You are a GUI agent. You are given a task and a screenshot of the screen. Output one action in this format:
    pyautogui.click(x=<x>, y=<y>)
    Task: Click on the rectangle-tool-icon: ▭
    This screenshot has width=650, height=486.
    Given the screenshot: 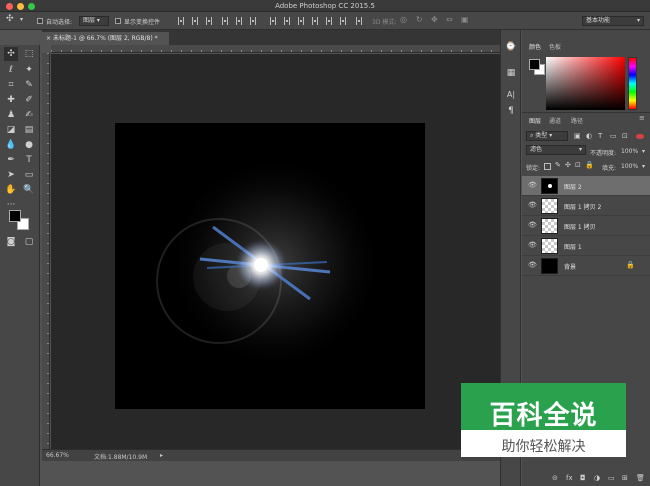 What is the action you would take?
    pyautogui.click(x=29, y=175)
    